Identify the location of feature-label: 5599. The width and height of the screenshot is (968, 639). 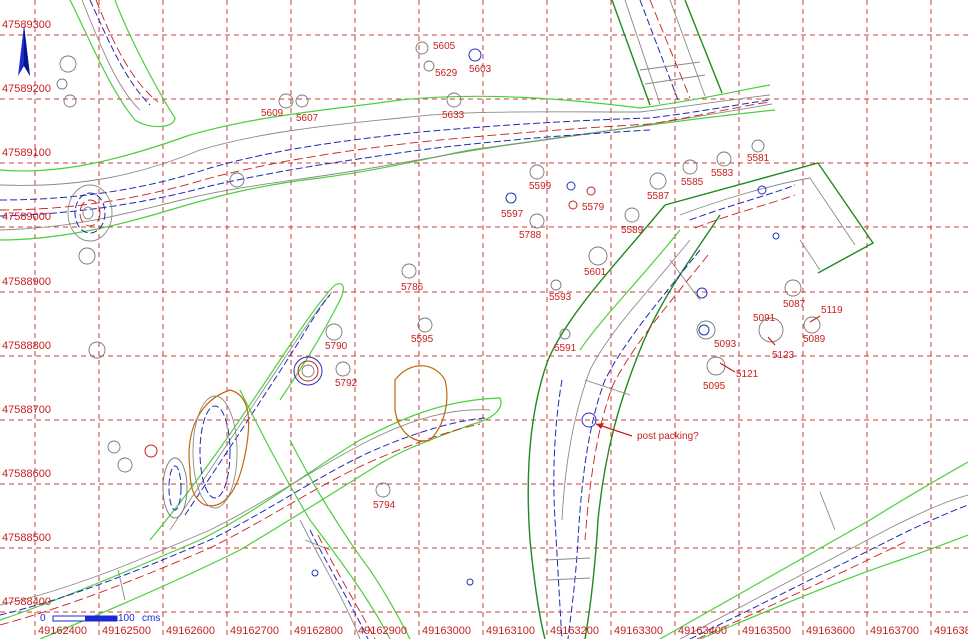
(540, 186).